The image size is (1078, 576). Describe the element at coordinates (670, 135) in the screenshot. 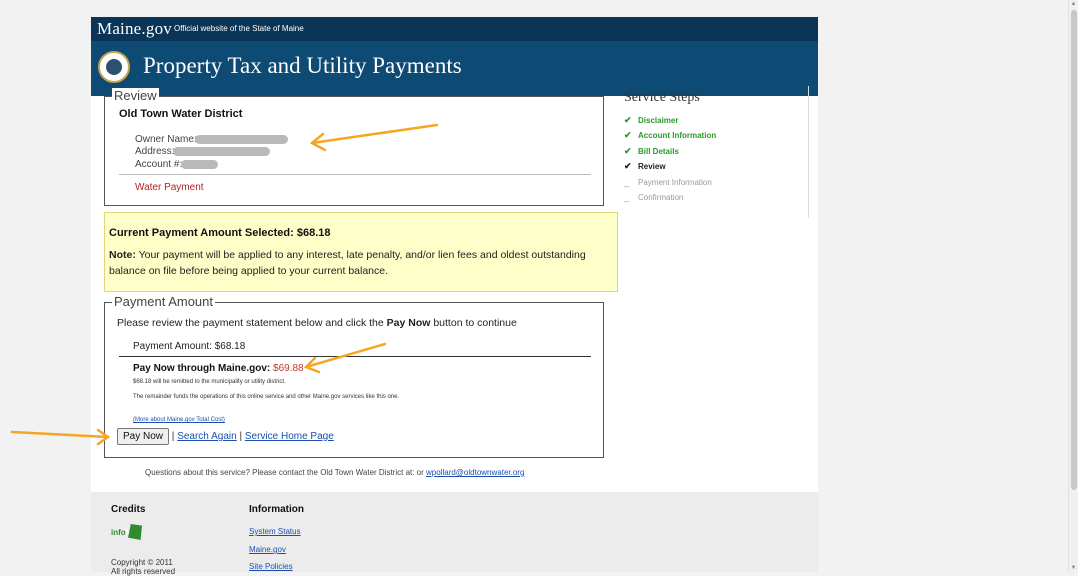

I see `step-account-information: ✔ Account Information` at that location.